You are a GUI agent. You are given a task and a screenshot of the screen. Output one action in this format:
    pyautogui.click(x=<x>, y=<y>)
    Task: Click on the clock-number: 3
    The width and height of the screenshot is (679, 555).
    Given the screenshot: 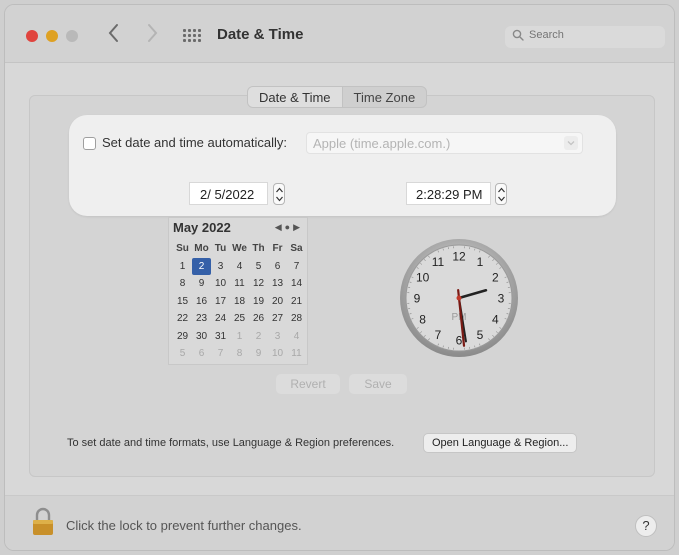 What is the action you would take?
    pyautogui.click(x=501, y=299)
    